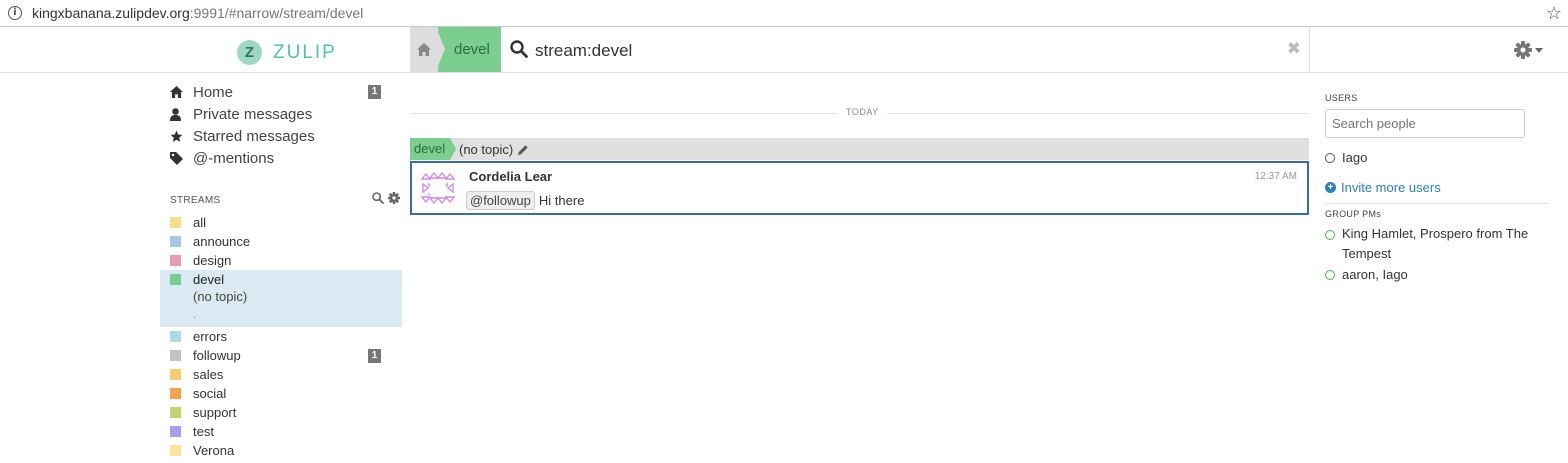  Describe the element at coordinates (176, 136) in the screenshot. I see `star-icon` at that location.